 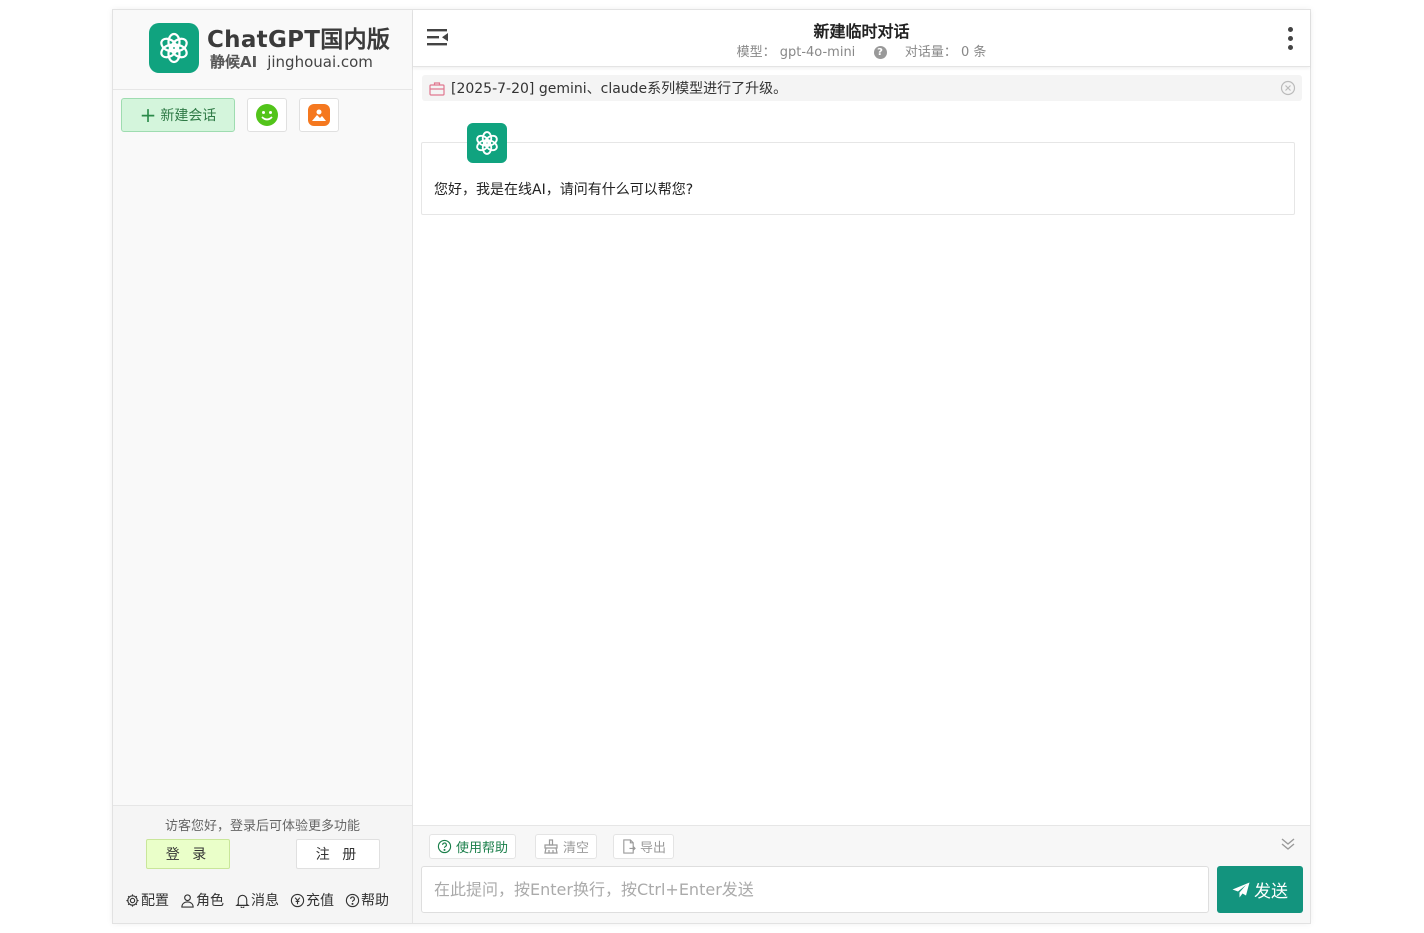 What do you see at coordinates (375, 901) in the screenshot?
I see `footer-link-label: 帮助` at bounding box center [375, 901].